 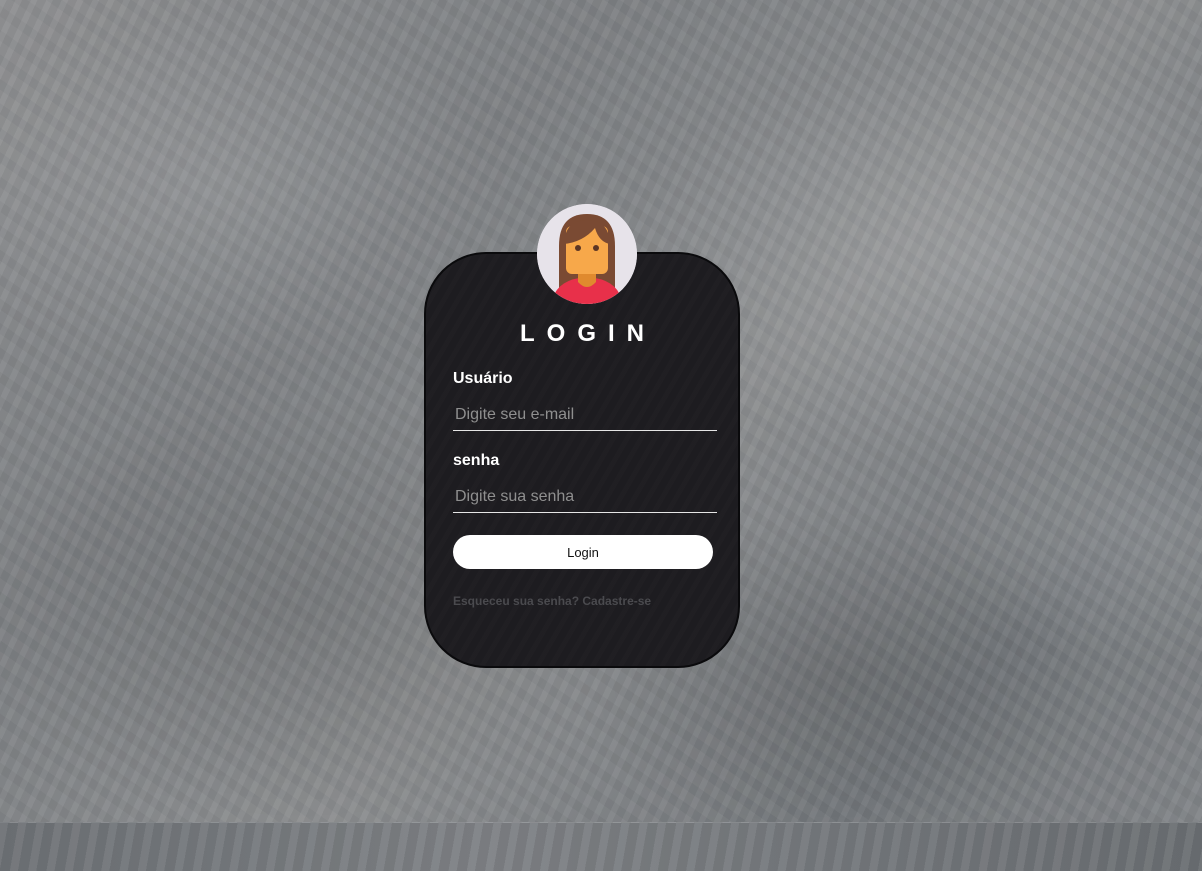 What do you see at coordinates (585, 497) in the screenshot?
I see `password-input` at bounding box center [585, 497].